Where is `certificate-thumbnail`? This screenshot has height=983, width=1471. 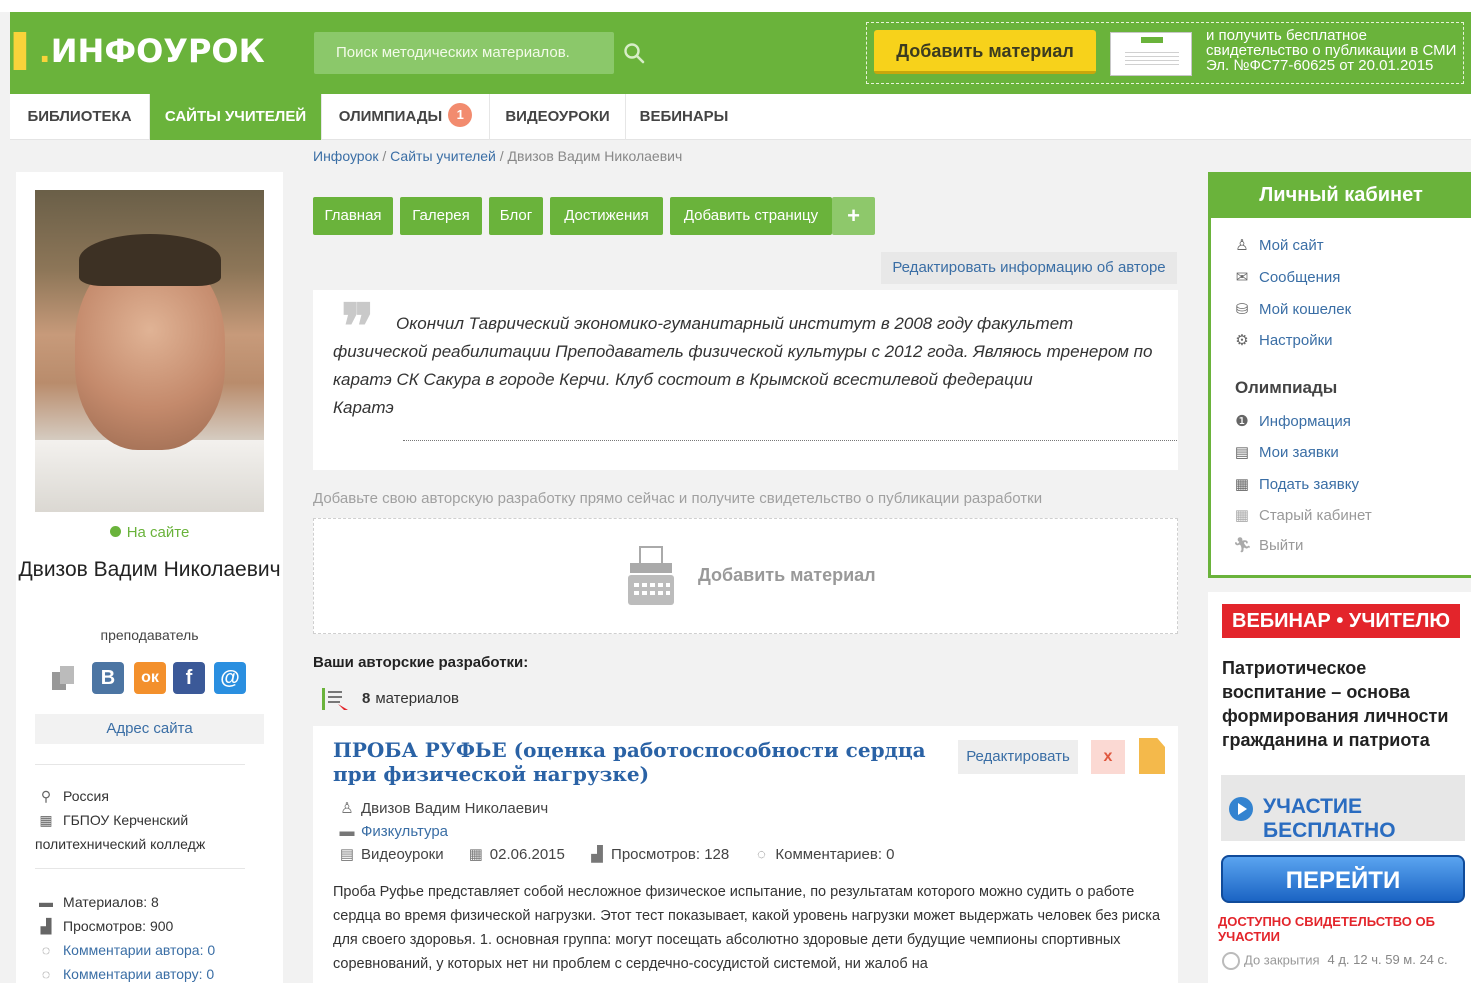
certificate-thumbnail is located at coordinates (1151, 54).